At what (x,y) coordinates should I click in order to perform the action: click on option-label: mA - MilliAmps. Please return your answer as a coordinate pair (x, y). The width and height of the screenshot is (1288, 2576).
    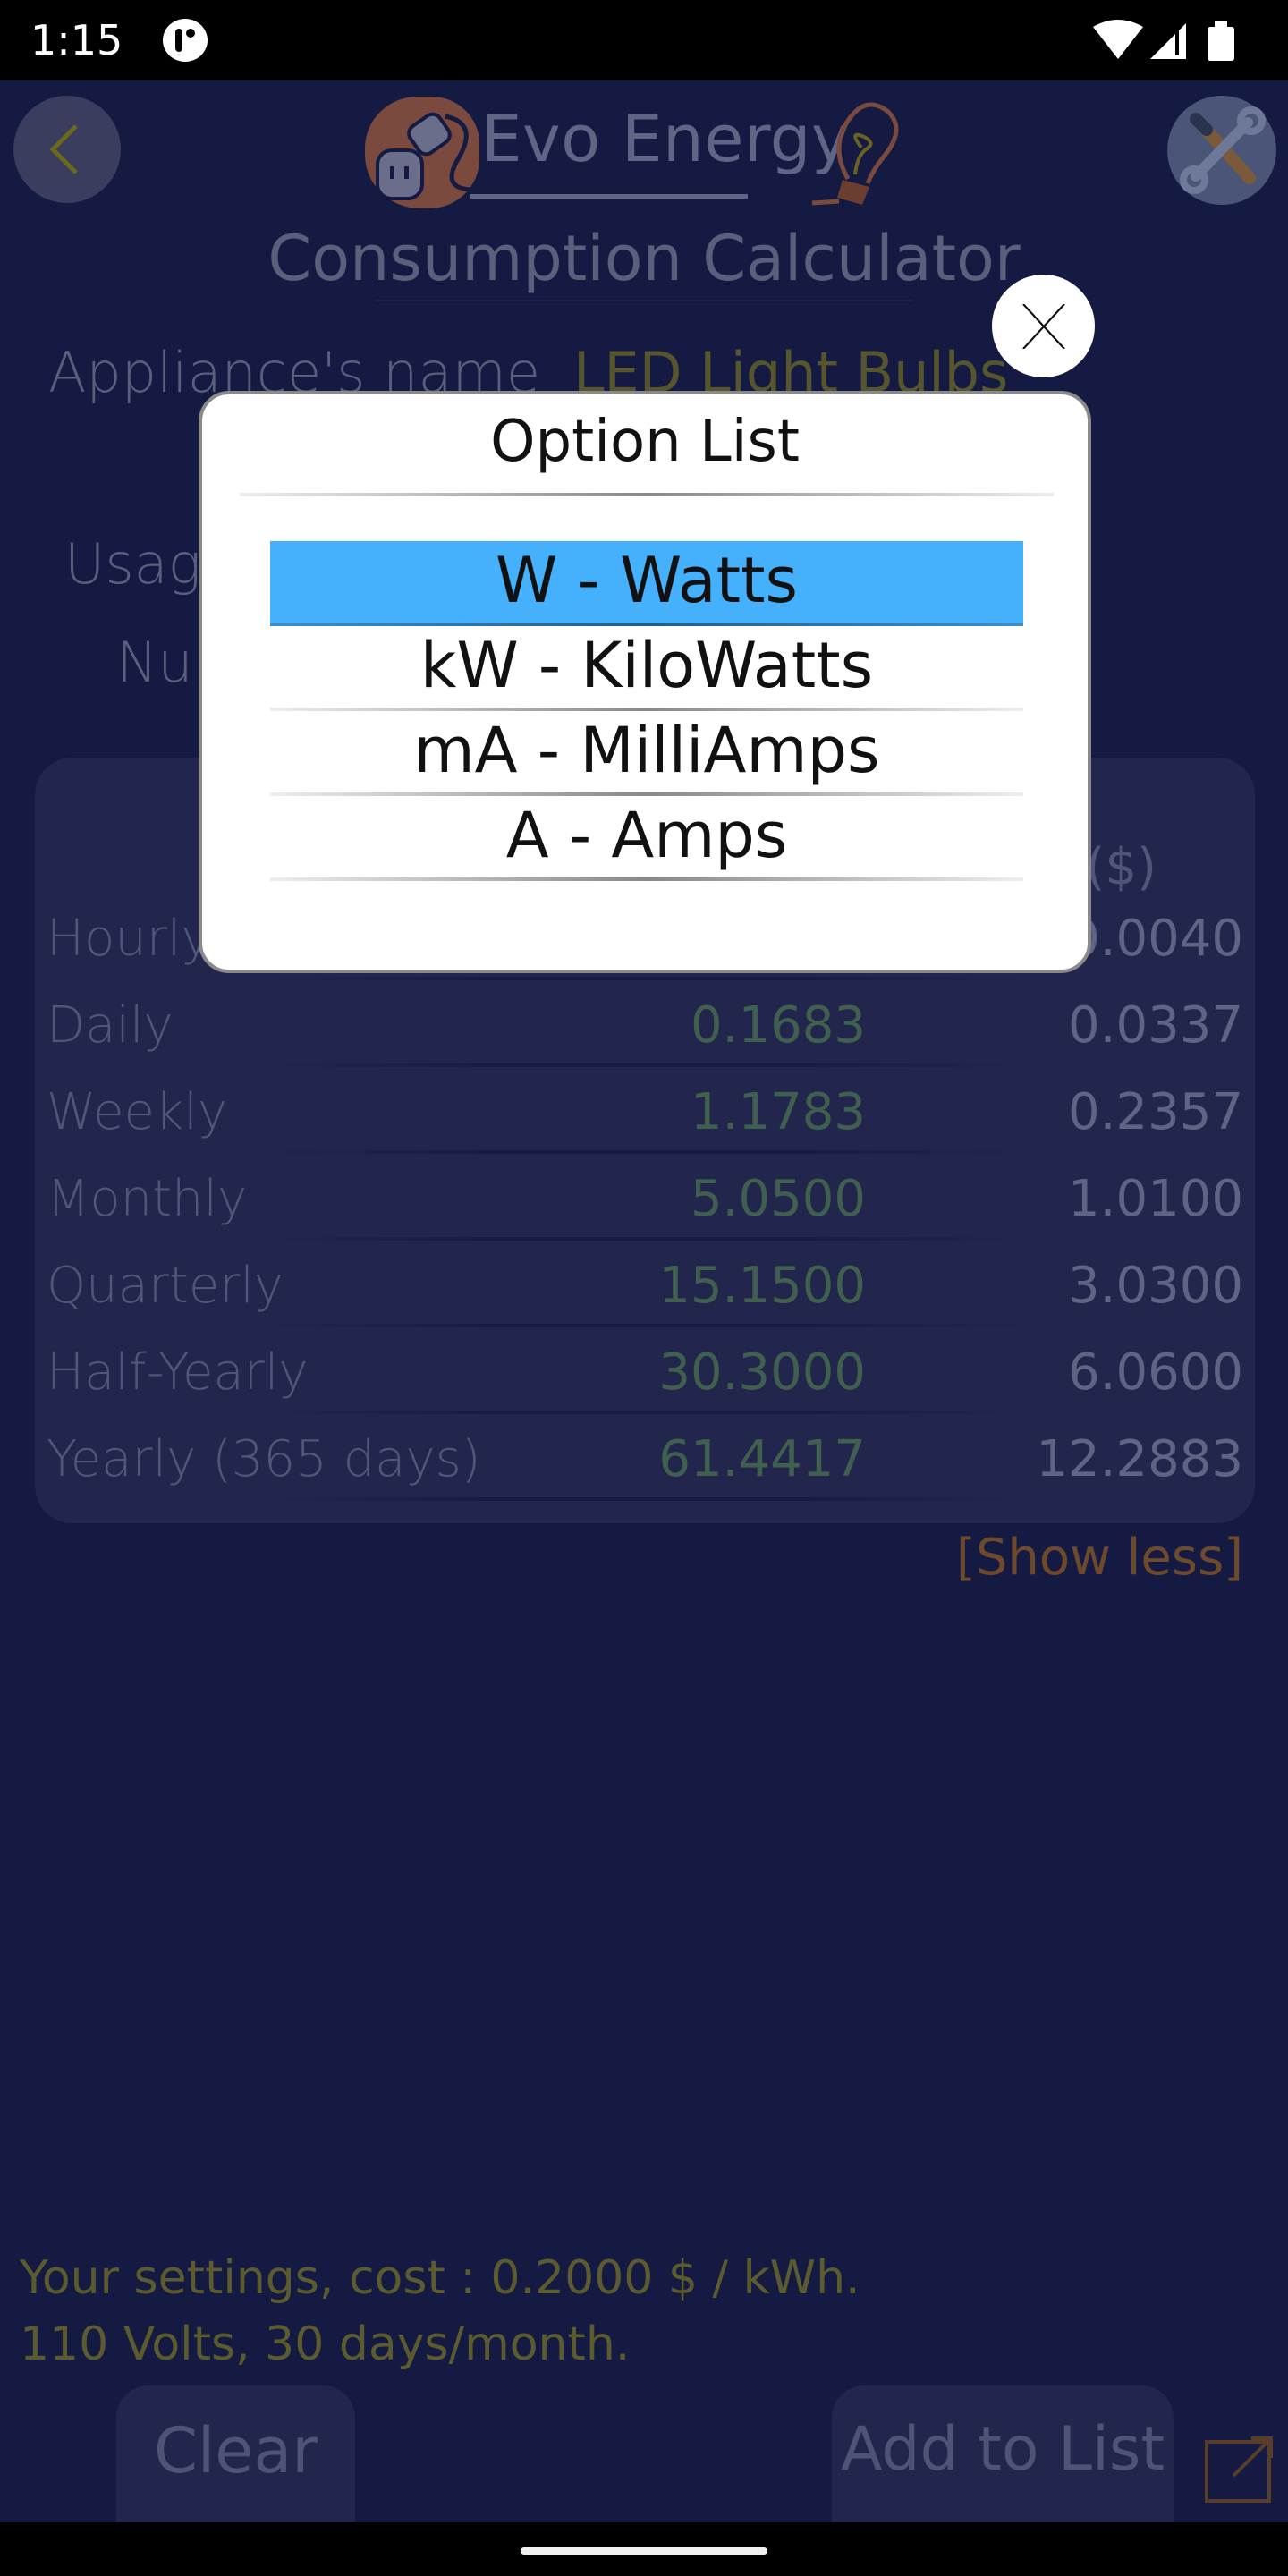
    Looking at the image, I should click on (646, 750).